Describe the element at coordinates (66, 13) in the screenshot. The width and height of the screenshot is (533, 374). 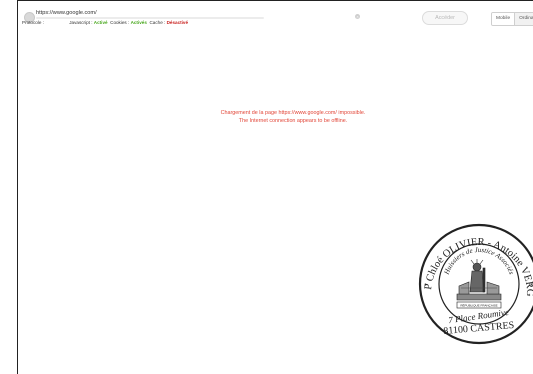
I see `url-field: https://www.google.com/` at that location.